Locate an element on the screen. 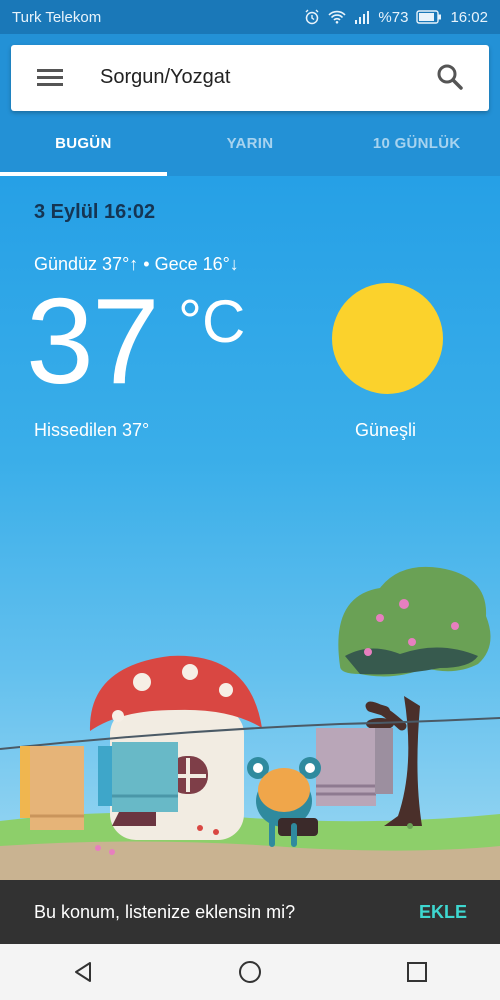 The height and width of the screenshot is (1000, 500). clock: 16:02 is located at coordinates (469, 17).